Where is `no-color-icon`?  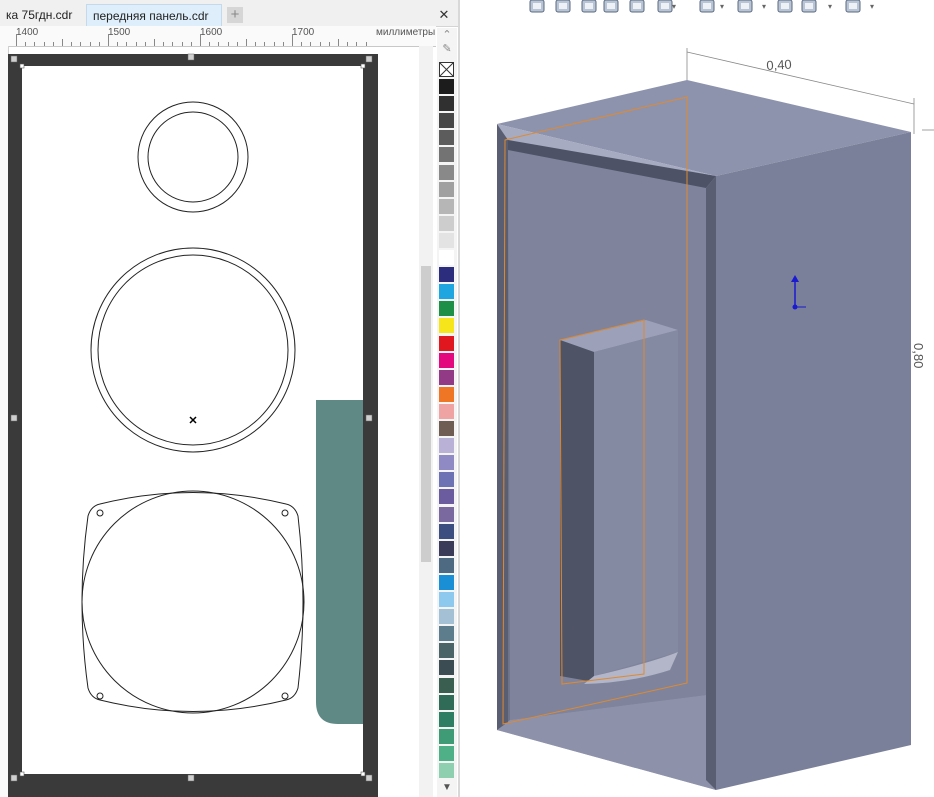 no-color-icon is located at coordinates (446, 69).